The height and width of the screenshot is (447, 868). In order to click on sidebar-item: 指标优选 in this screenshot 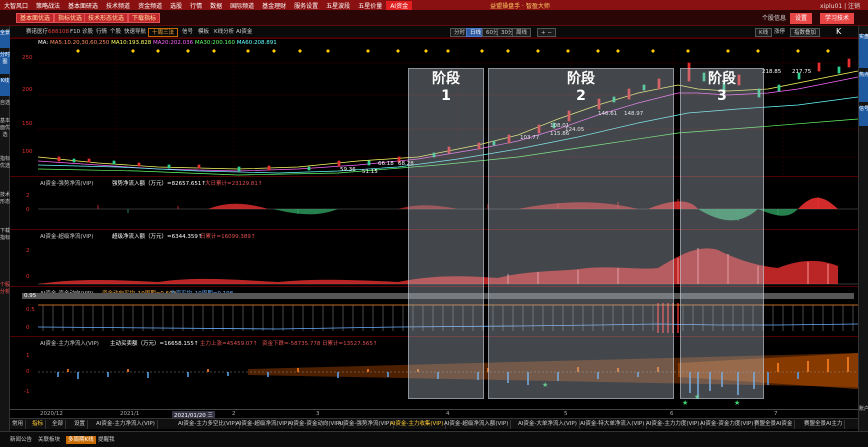, I will do `click(5, 172)`.